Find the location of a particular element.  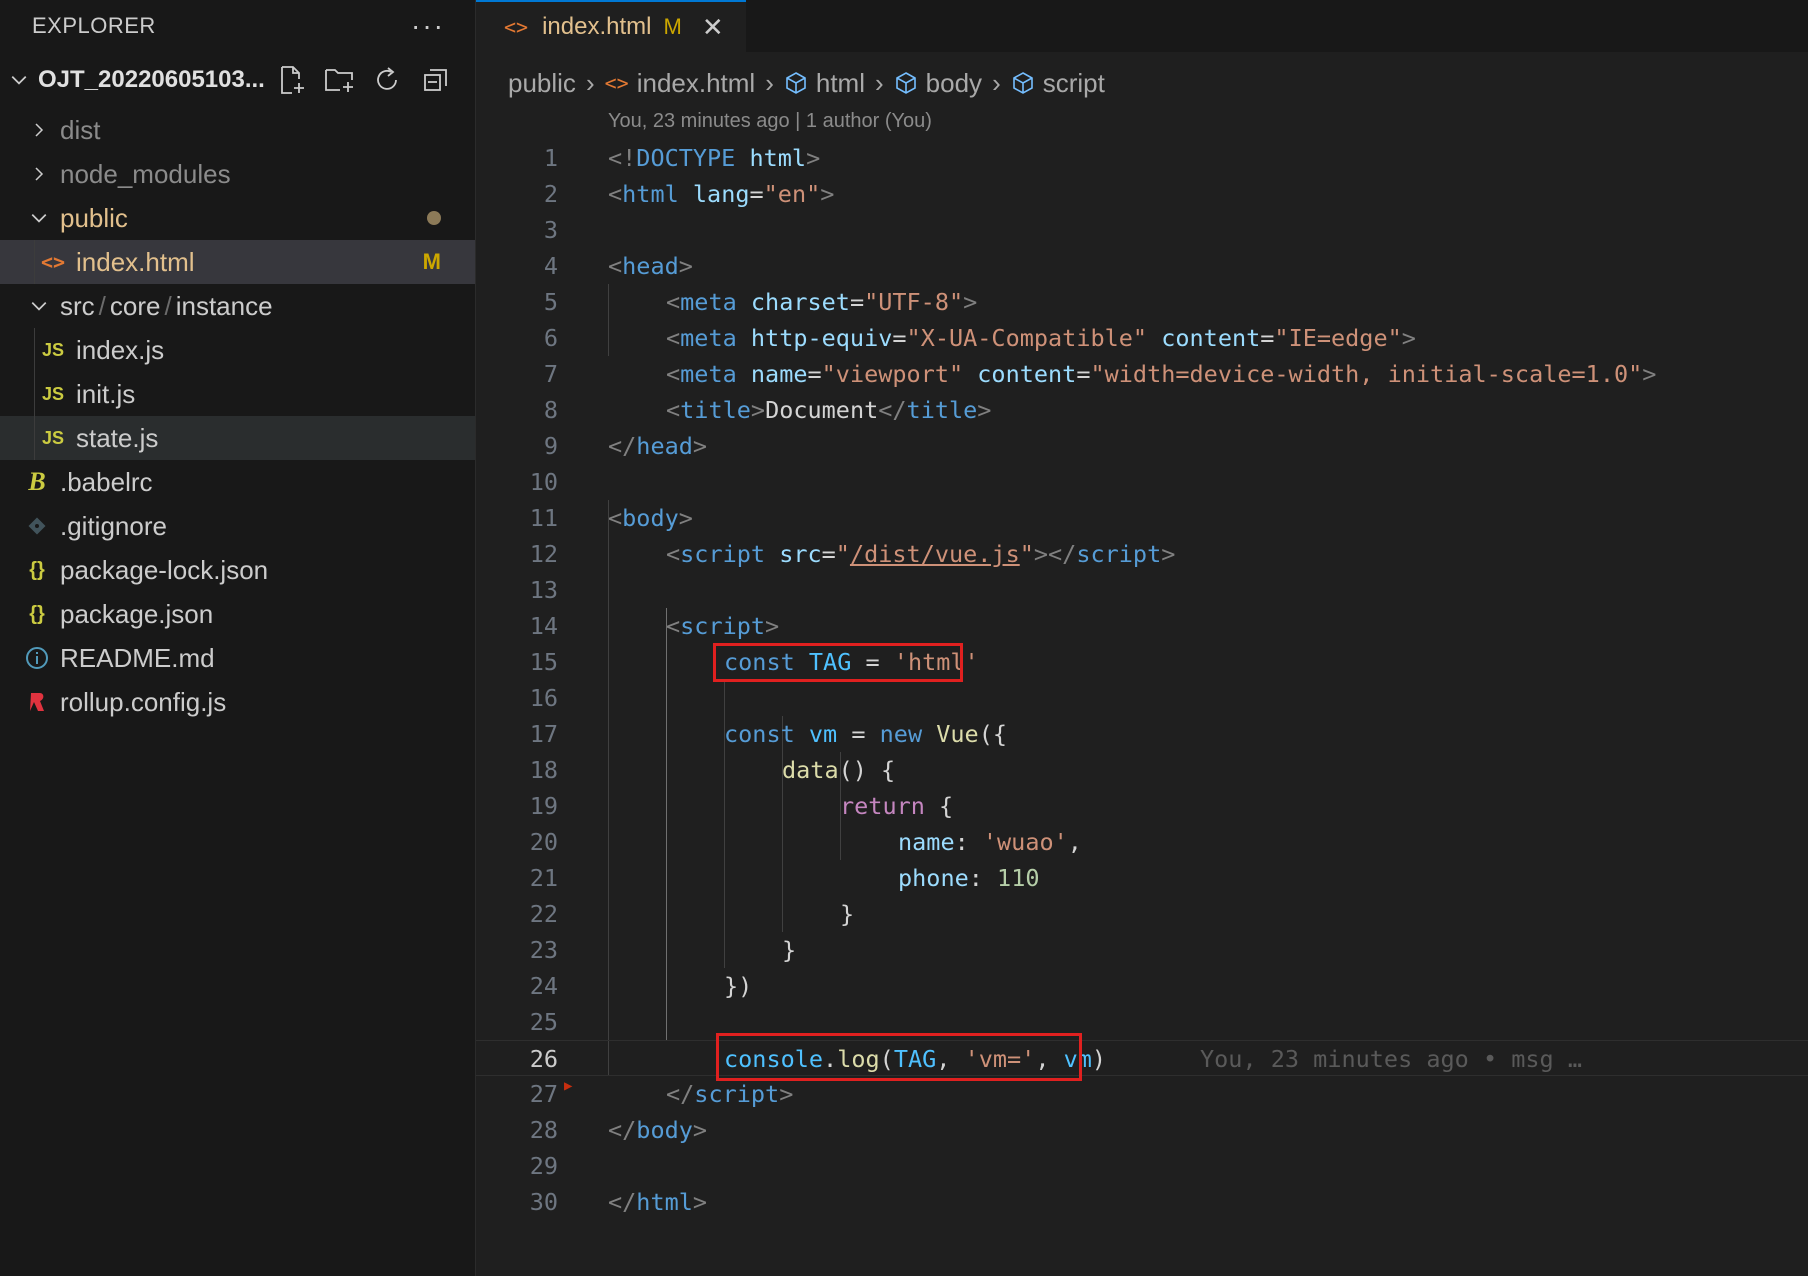

tree-item-src-core-instance: src / core / instance is located at coordinates (237, 306).